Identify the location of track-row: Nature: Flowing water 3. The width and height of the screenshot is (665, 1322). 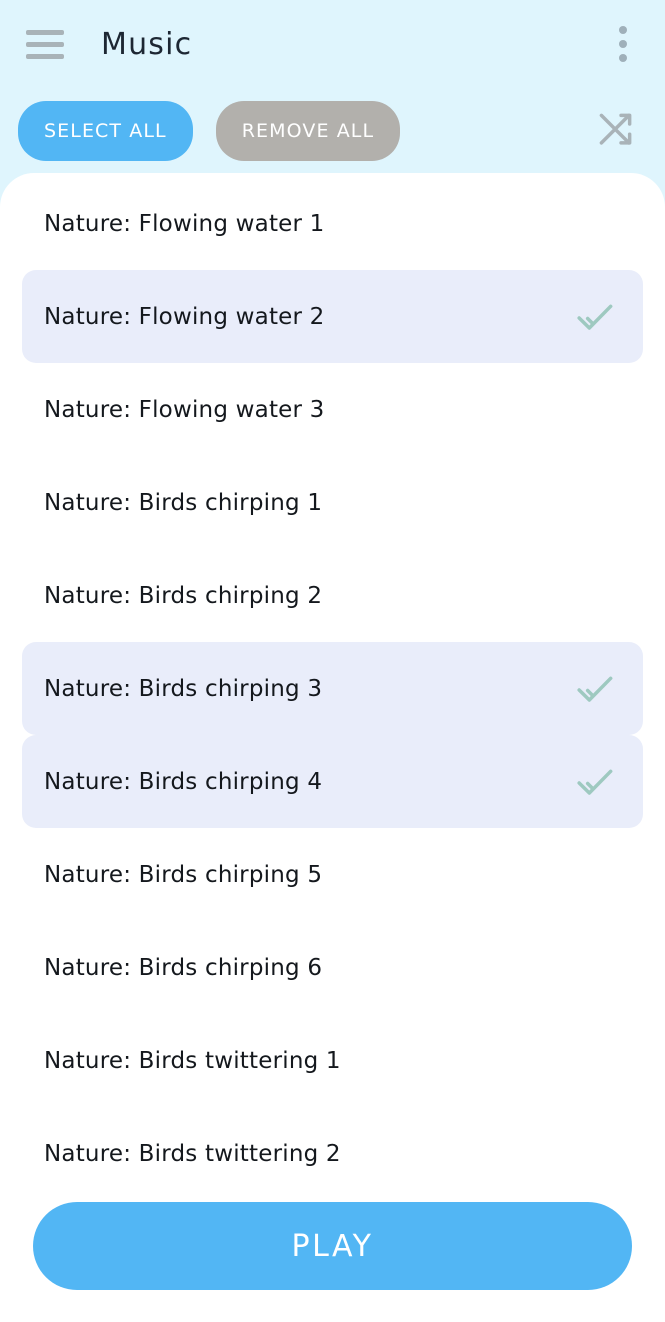
(332, 409).